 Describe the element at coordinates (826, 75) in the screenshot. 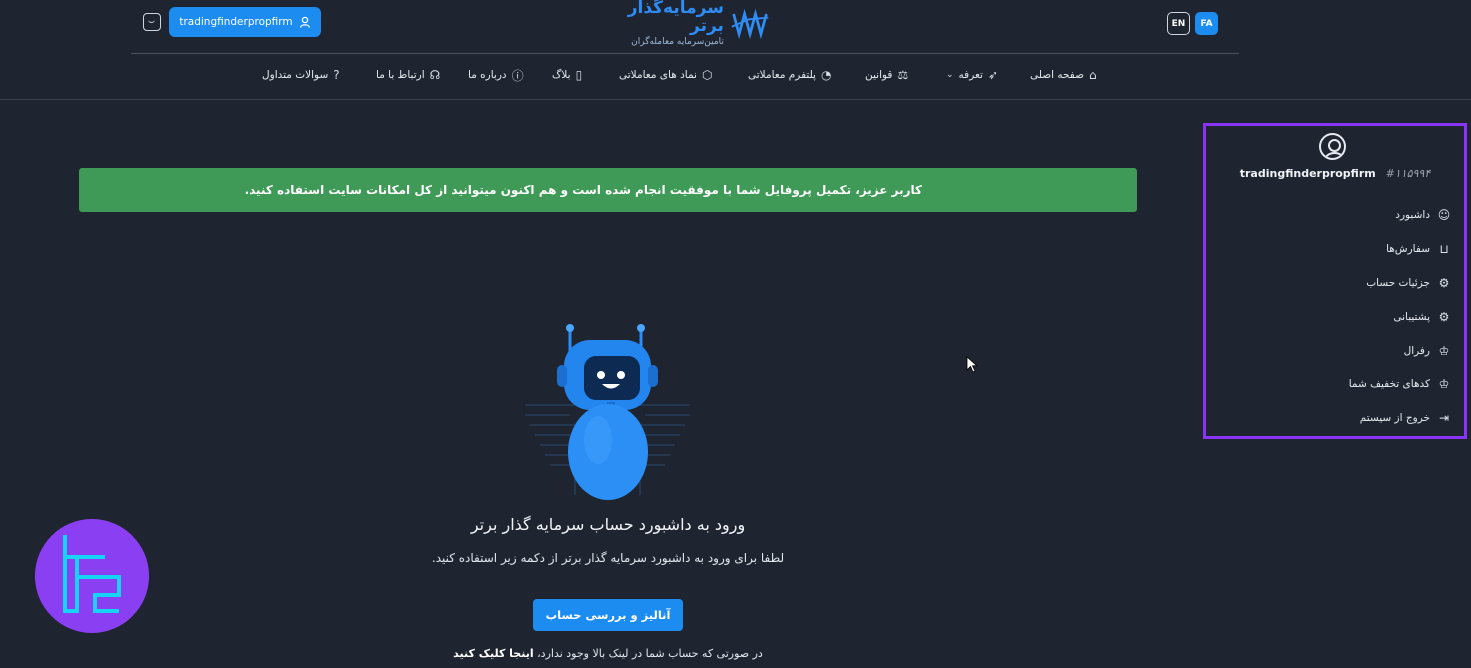

I see `gauge-icon: ◔` at that location.